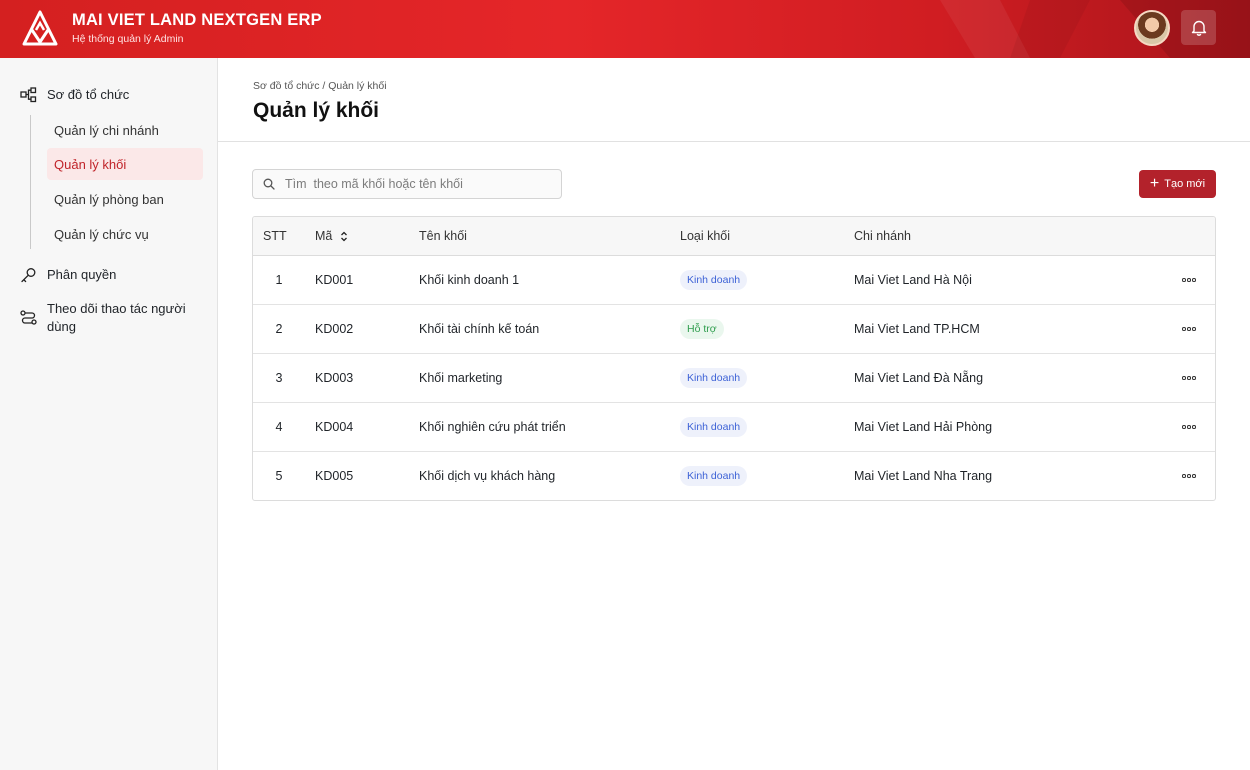 The width and height of the screenshot is (1250, 770). I want to click on bell-icon, so click(1198, 28).